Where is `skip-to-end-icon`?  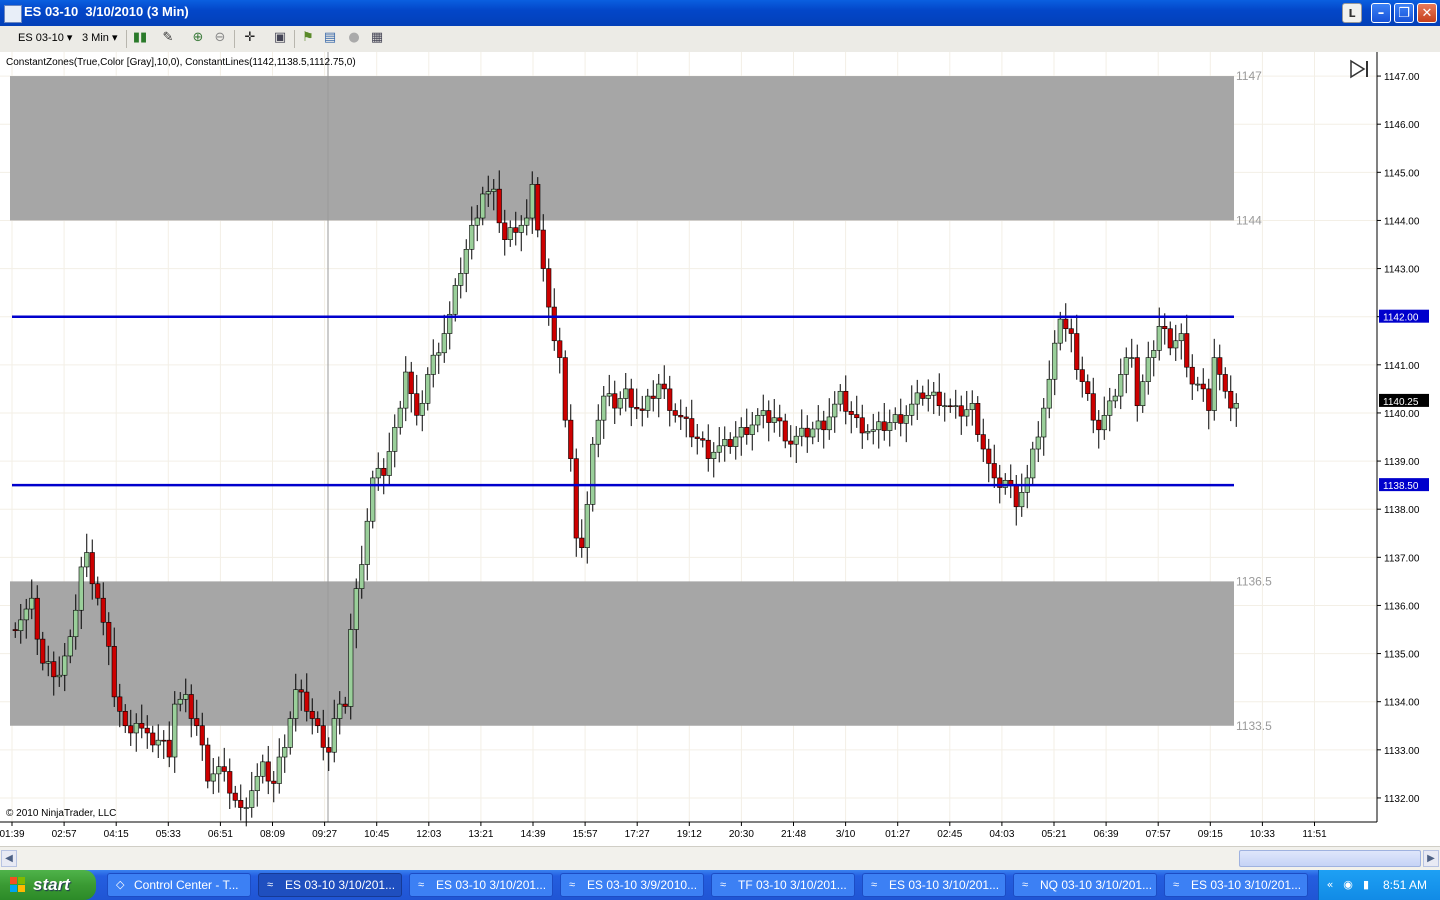 skip-to-end-icon is located at coordinates (1360, 69).